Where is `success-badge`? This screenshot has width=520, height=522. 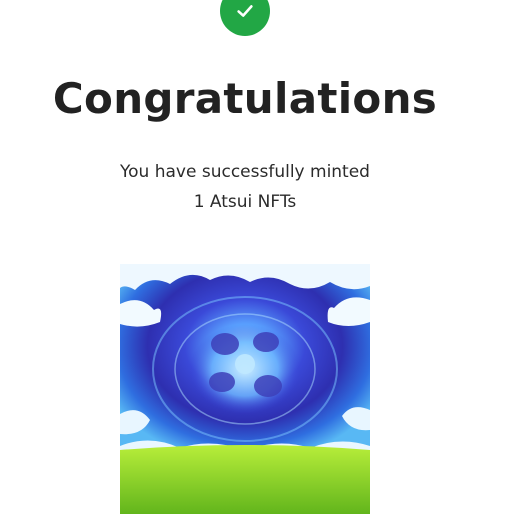 success-badge is located at coordinates (245, 18).